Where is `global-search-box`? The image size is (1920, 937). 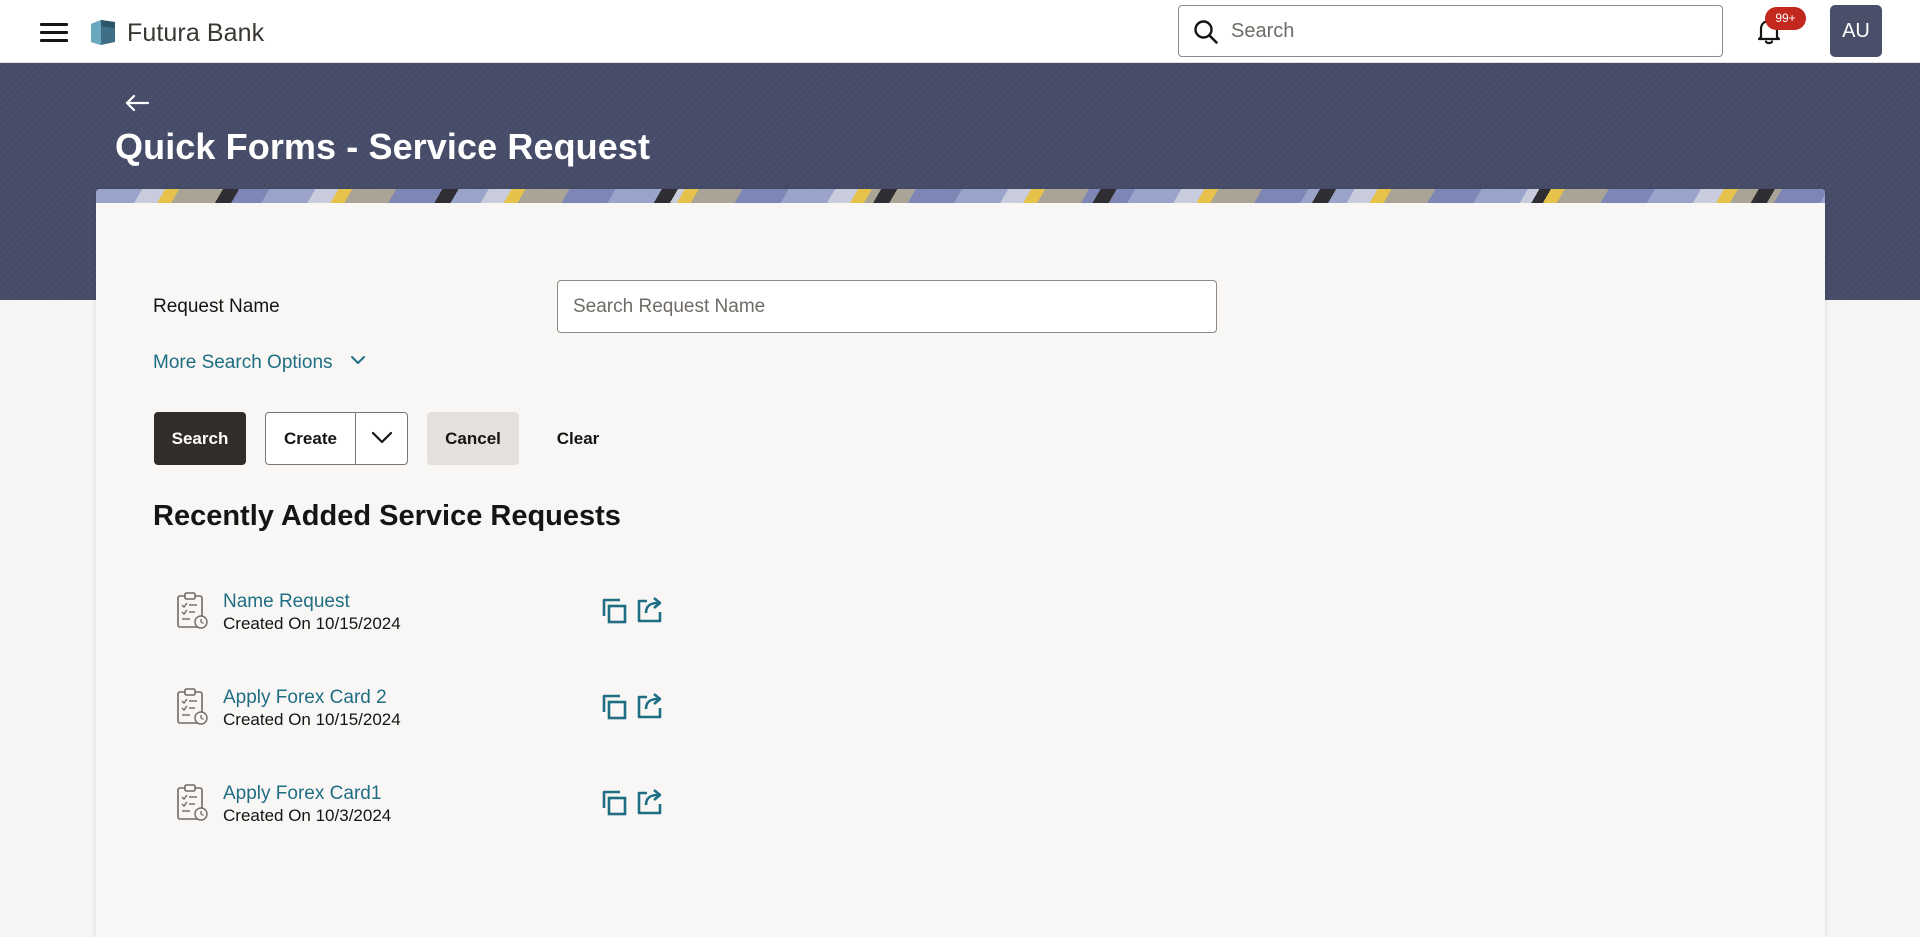
global-search-box is located at coordinates (1450, 31).